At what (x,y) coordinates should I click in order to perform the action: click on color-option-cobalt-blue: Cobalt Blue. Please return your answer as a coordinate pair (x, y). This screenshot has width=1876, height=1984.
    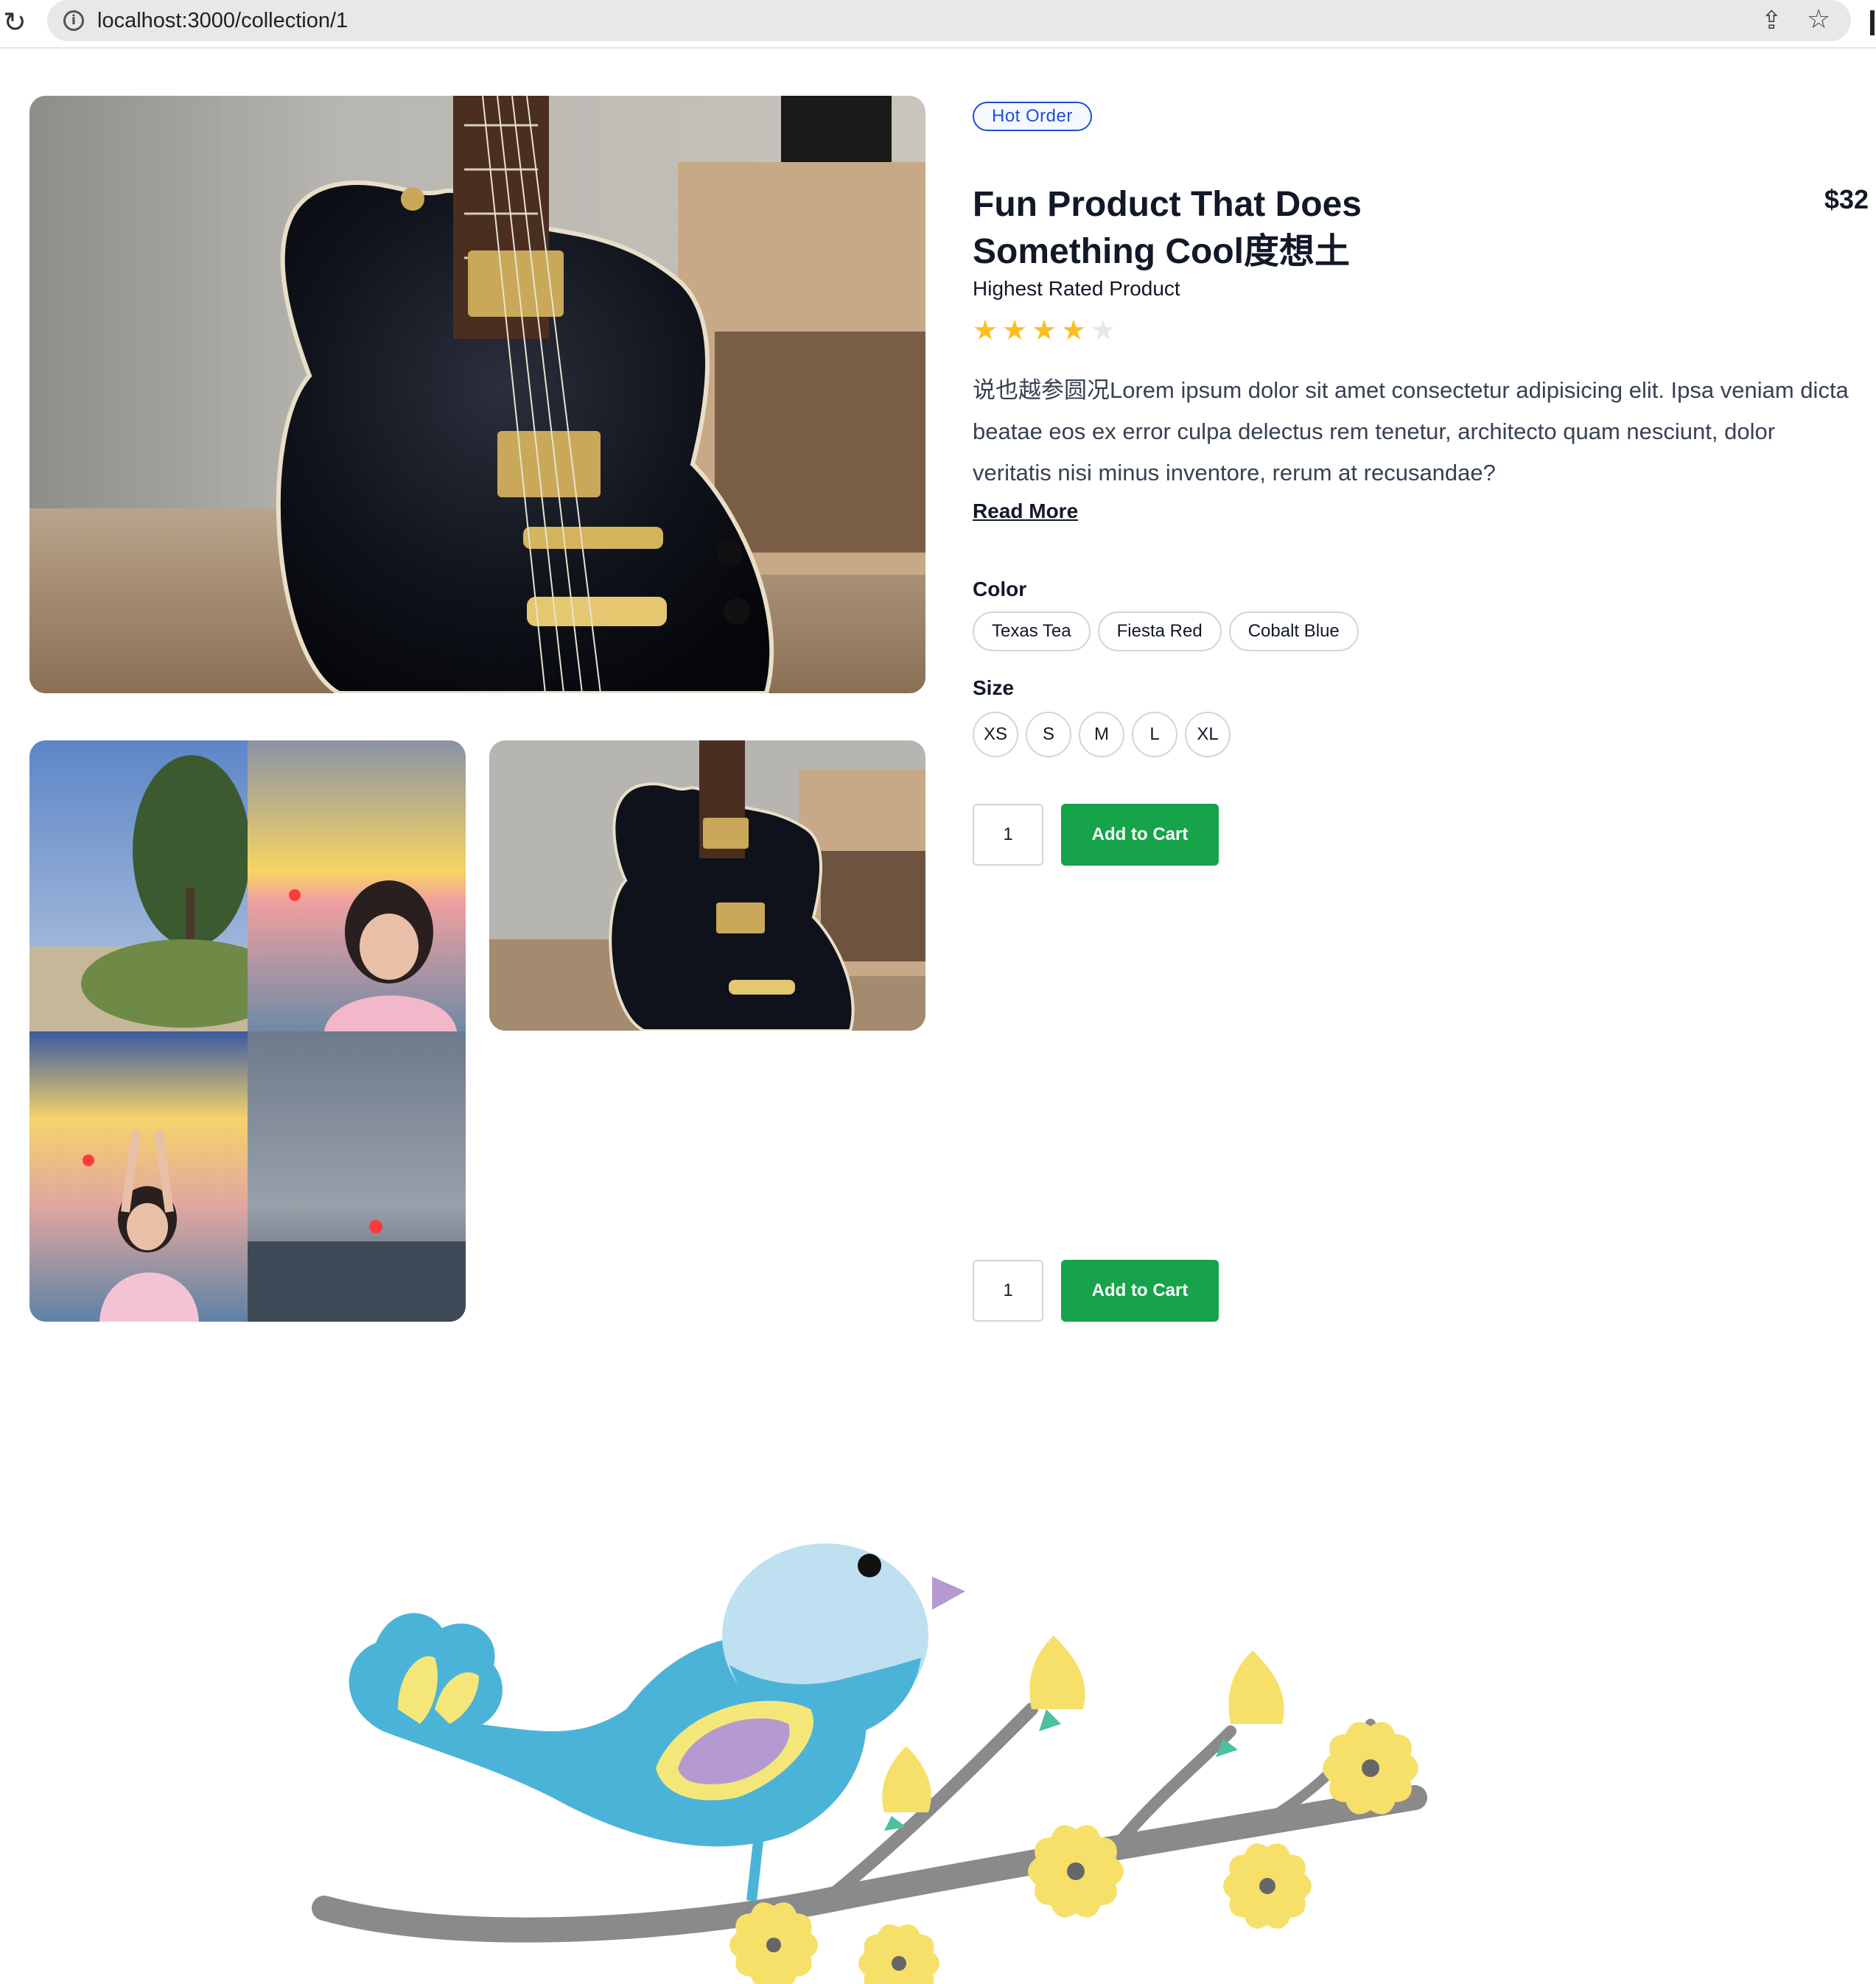
    Looking at the image, I should click on (1293, 631).